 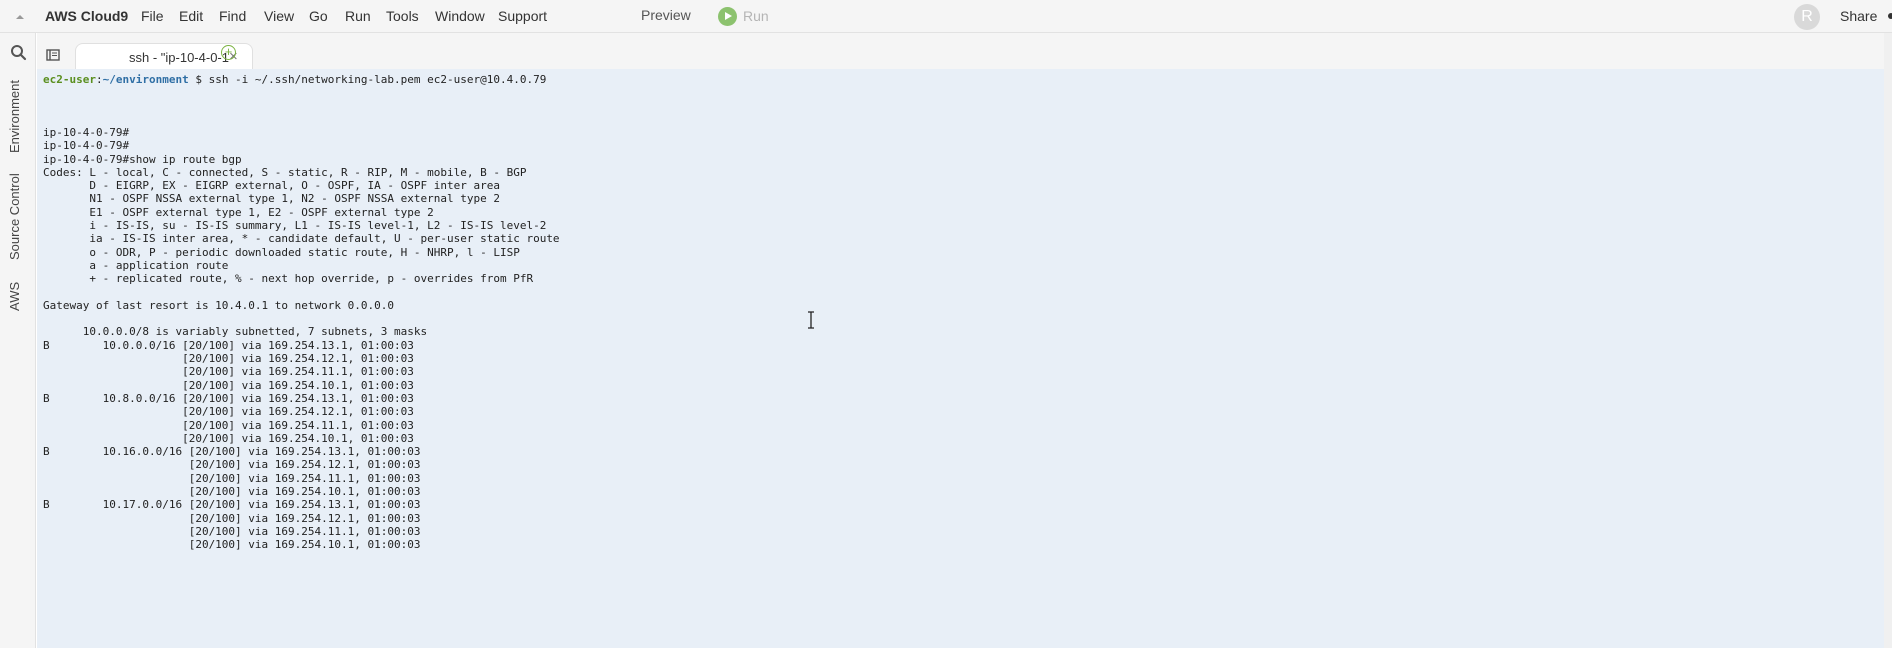 What do you see at coordinates (86, 16) in the screenshot?
I see `brand-menu: AWS Cloud9` at bounding box center [86, 16].